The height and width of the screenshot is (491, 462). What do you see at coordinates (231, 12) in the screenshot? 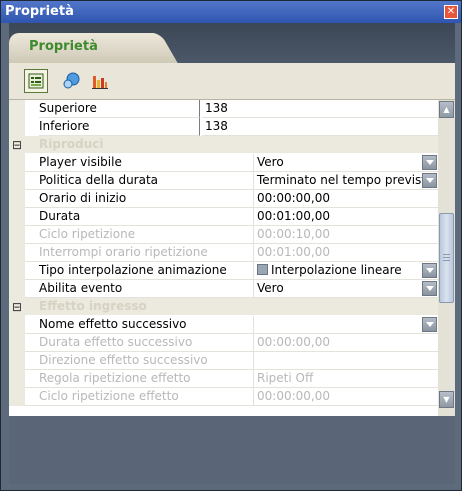
I see `title-bar: Proprietà ✕` at bounding box center [231, 12].